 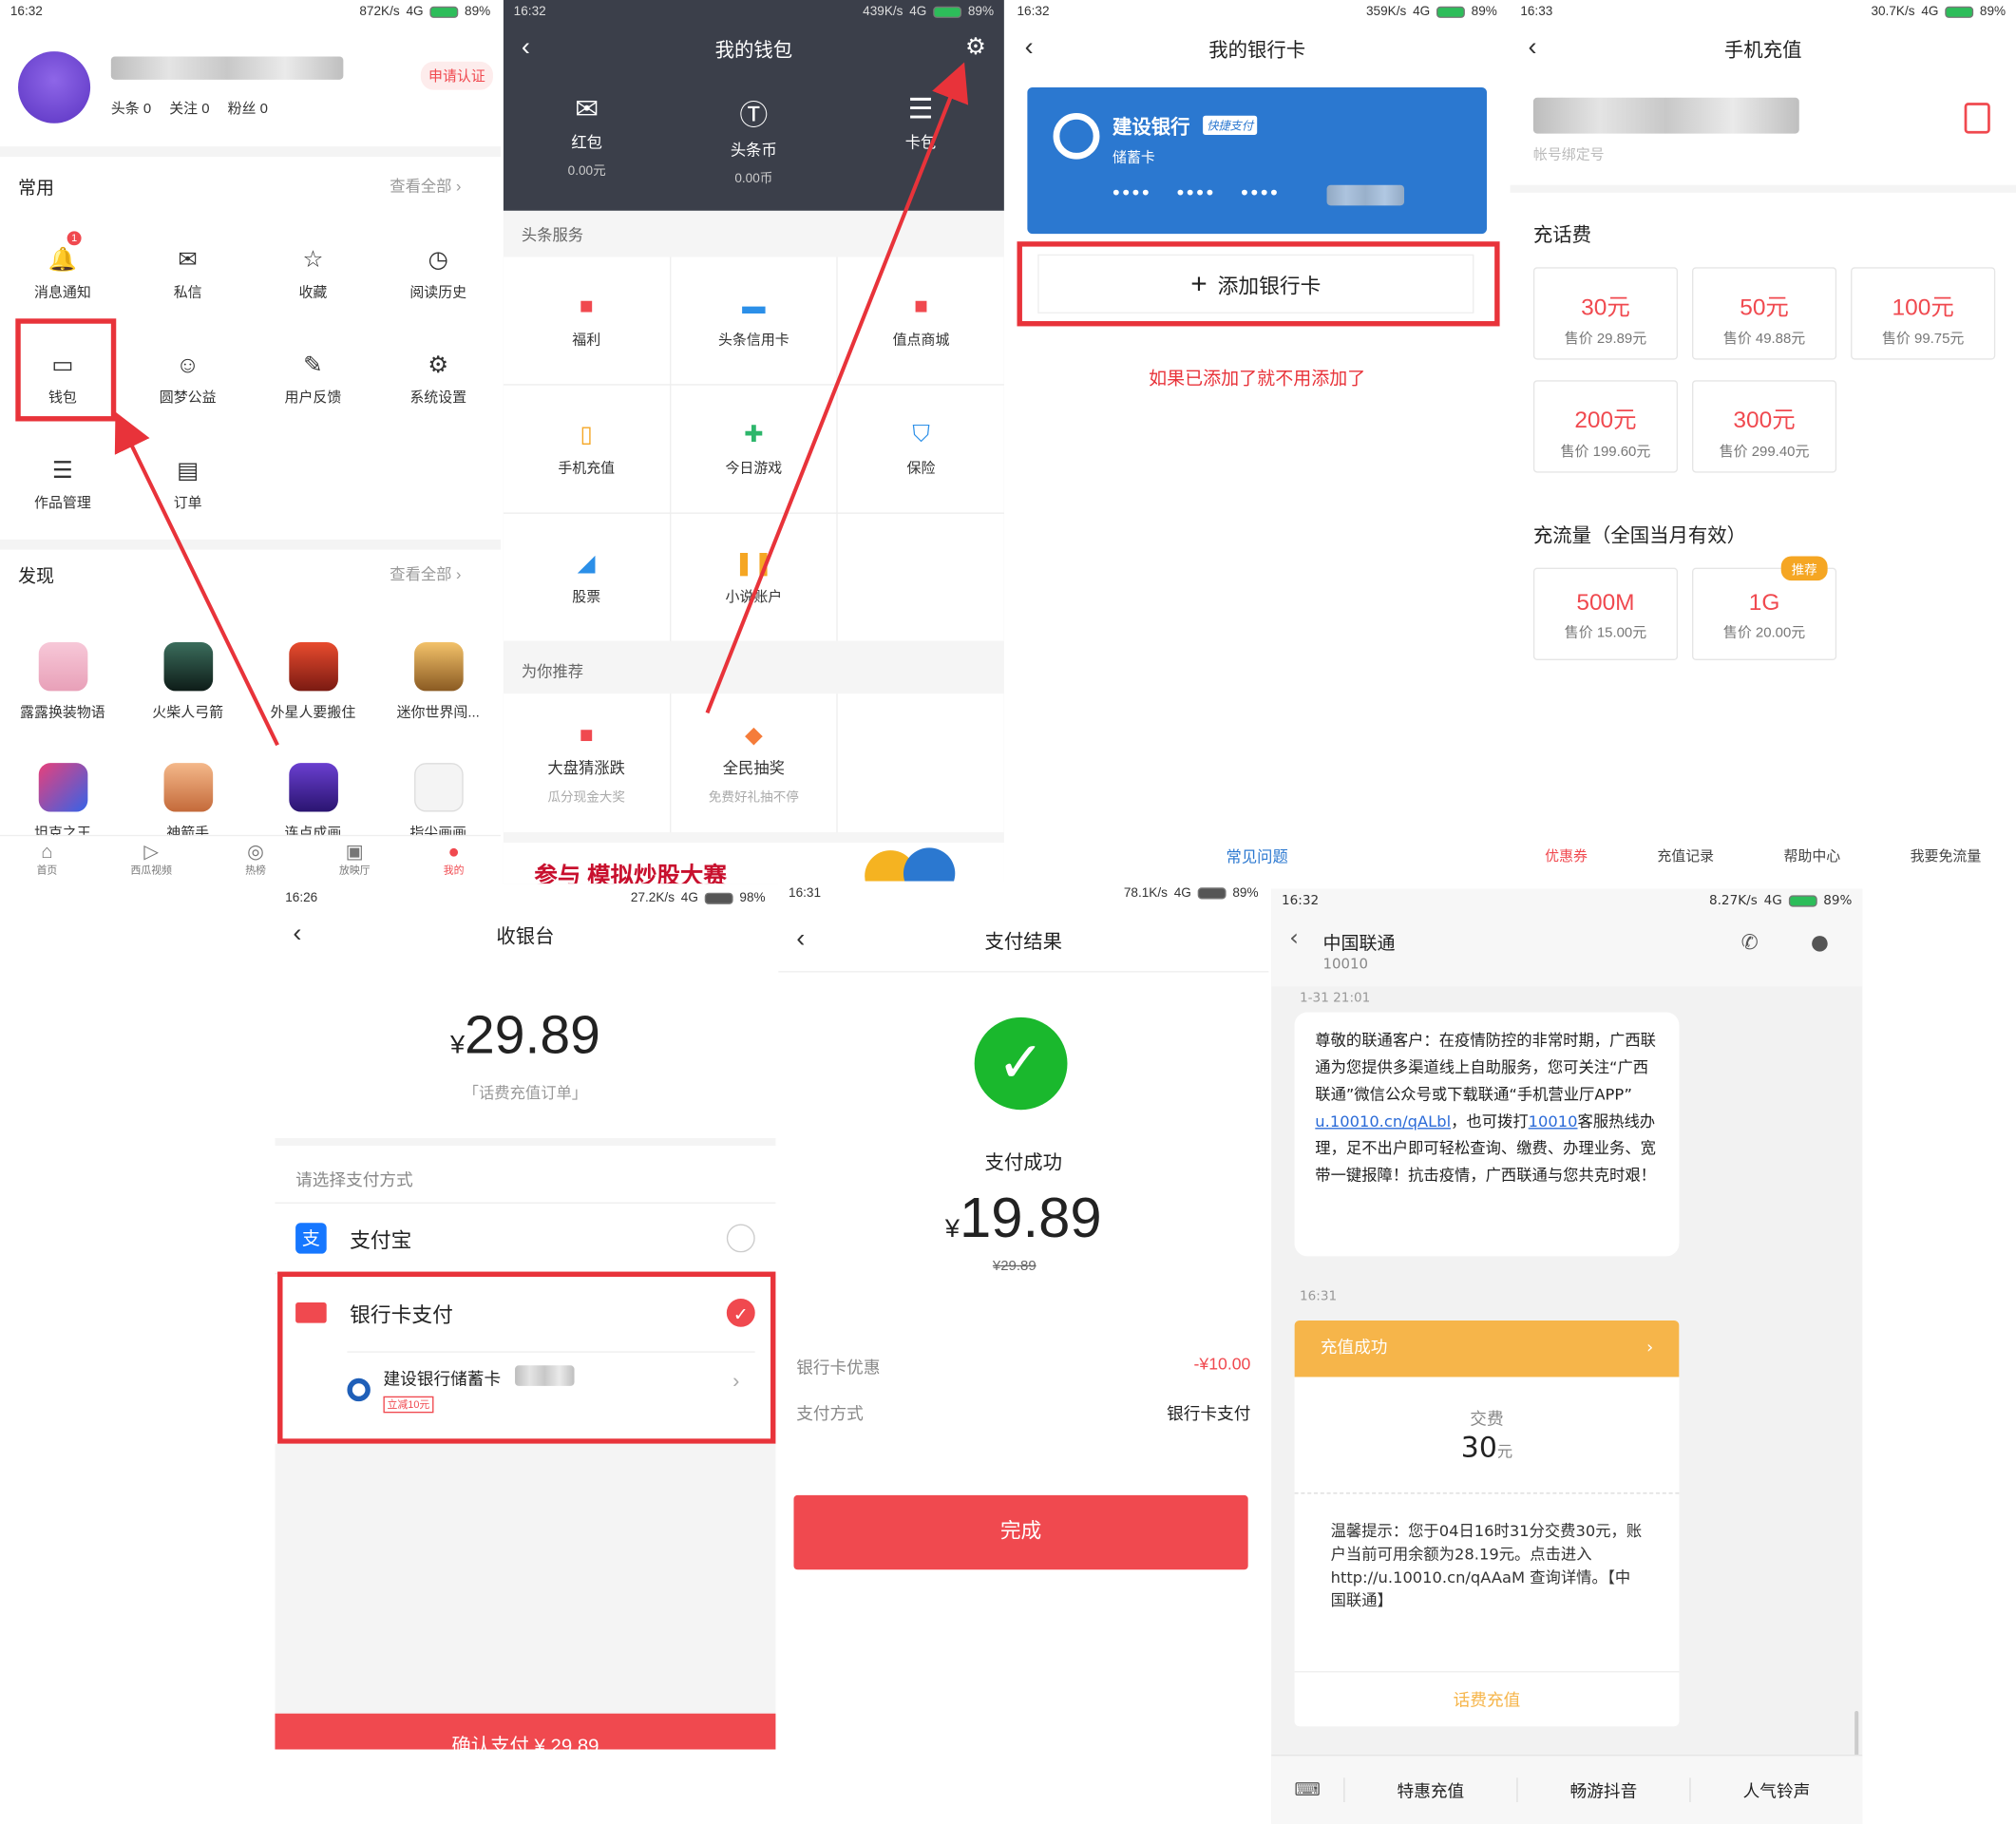 I want to click on tab-video: ▷ 西瓜视频, so click(x=150, y=860).